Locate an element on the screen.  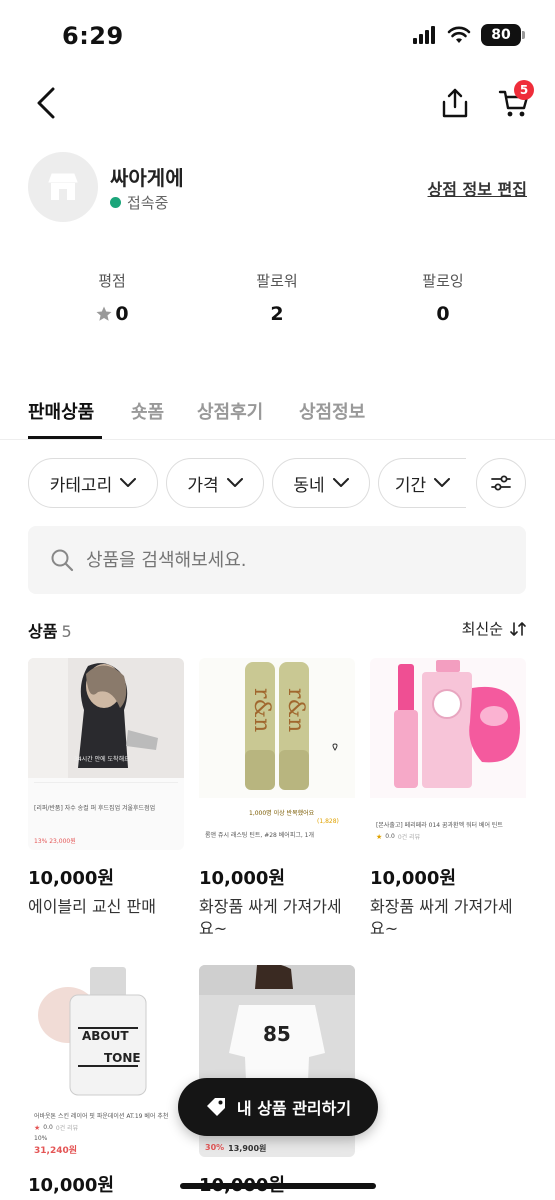
thumb-product-name: 롬앤 쥬시 래스팅 틴트, #28 베어피그, 1개 is located at coordinates (260, 835).